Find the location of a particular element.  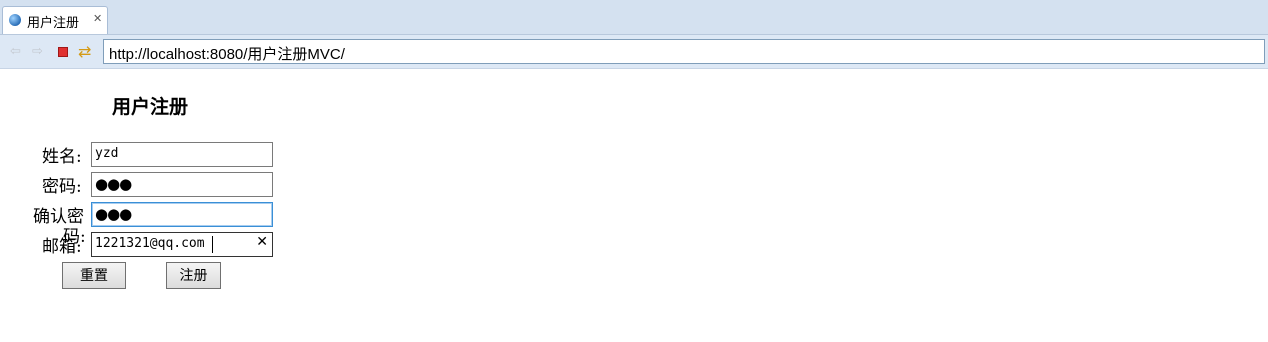

confirm-password-mask: ●●● is located at coordinates (113, 214).